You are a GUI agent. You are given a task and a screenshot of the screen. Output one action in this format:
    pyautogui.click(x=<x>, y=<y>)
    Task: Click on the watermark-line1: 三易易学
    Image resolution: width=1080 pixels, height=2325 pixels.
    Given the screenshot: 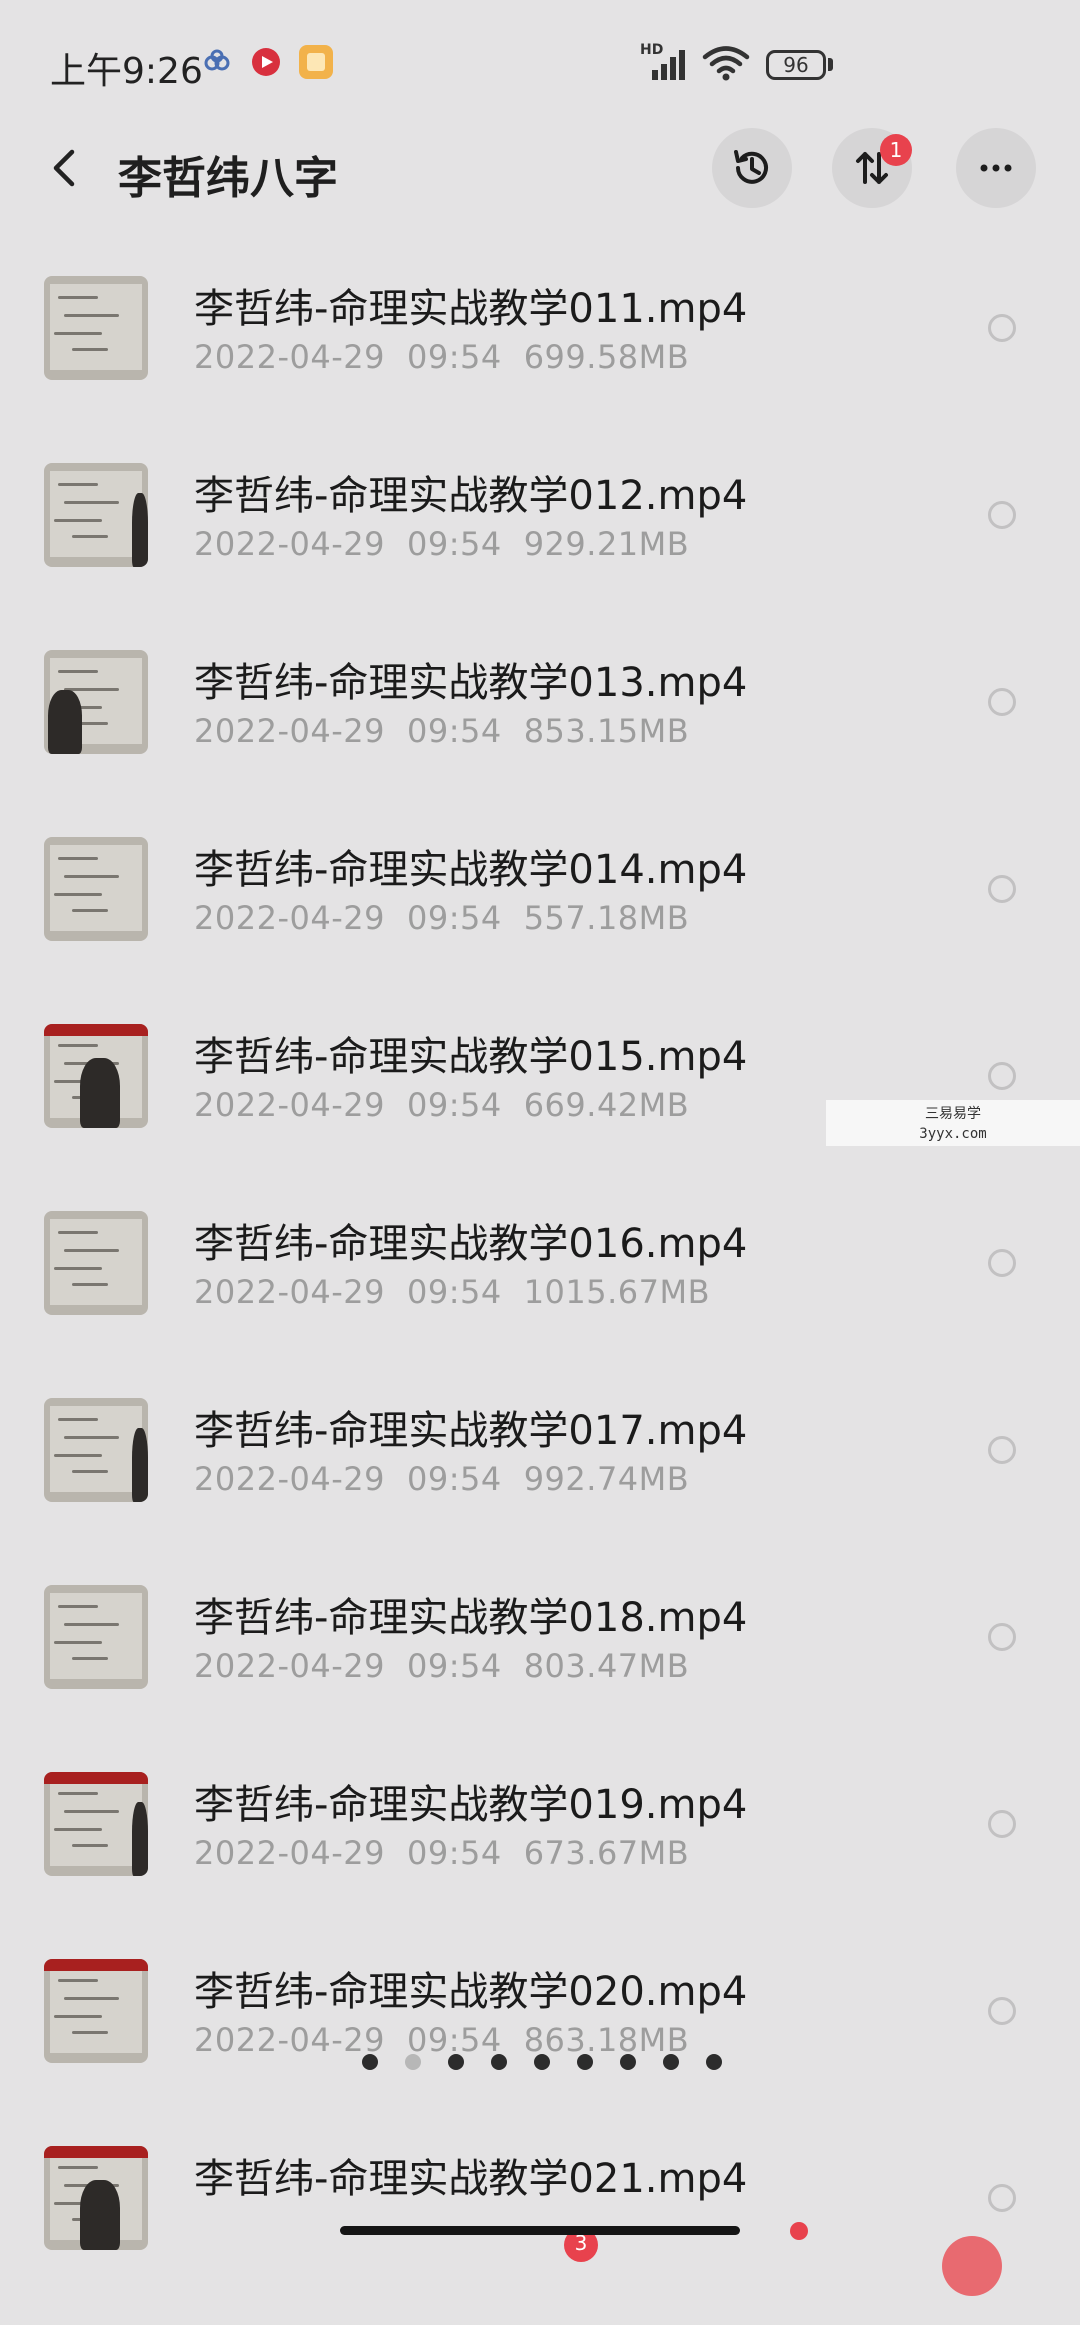 What is the action you would take?
    pyautogui.click(x=953, y=1114)
    